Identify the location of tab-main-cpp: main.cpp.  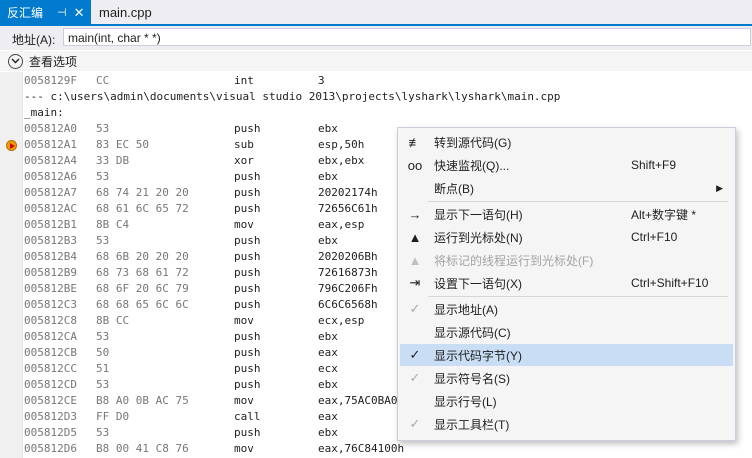
(125, 12).